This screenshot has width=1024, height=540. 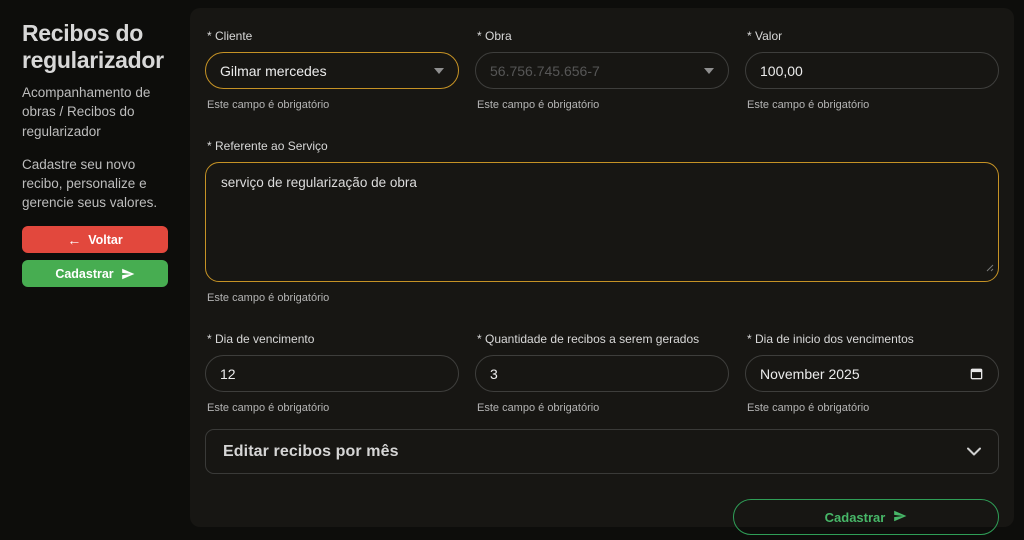 What do you see at coordinates (855, 517) in the screenshot?
I see `form-submit-label: Cadastrar` at bounding box center [855, 517].